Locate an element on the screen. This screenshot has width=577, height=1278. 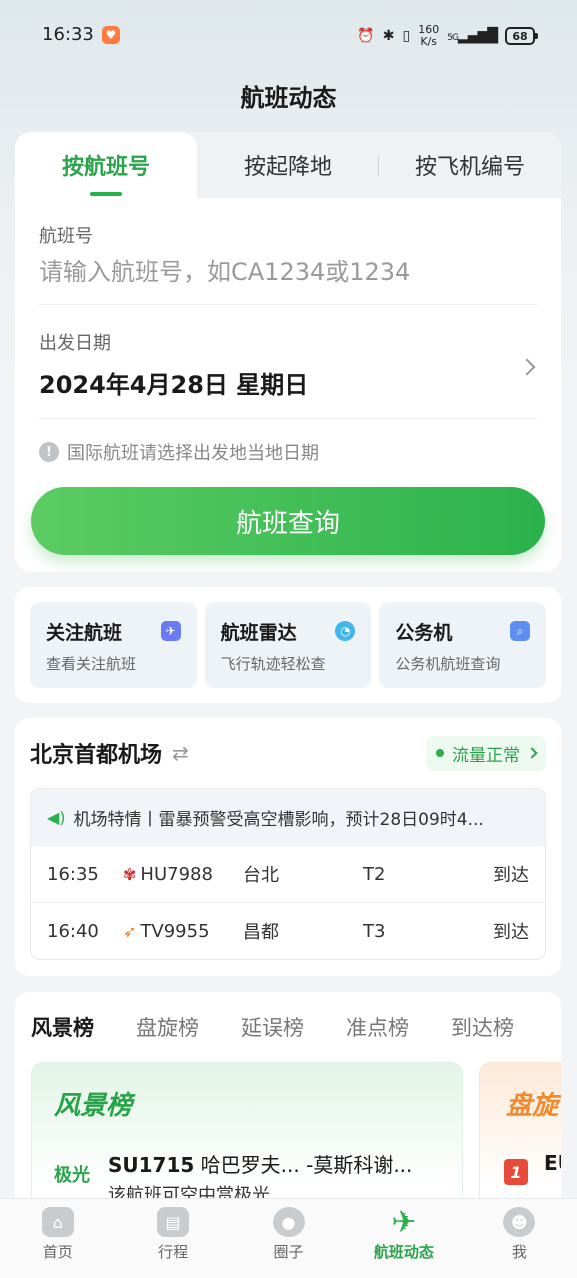
business-jet-icon: ⌕ is located at coordinates (520, 631).